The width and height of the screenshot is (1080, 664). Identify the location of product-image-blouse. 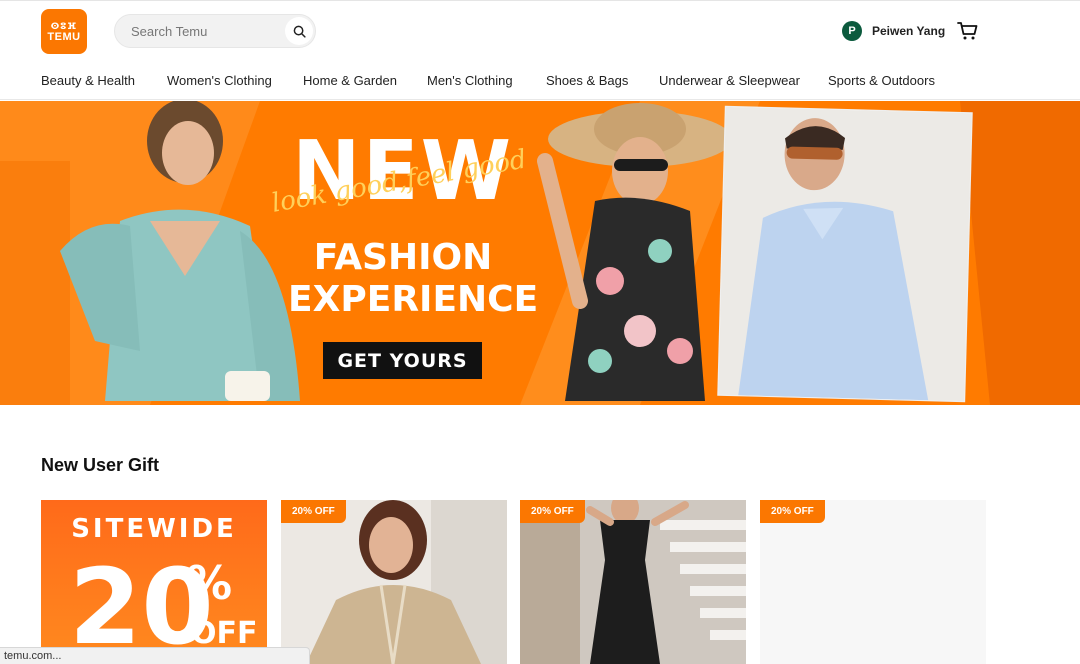
(394, 582).